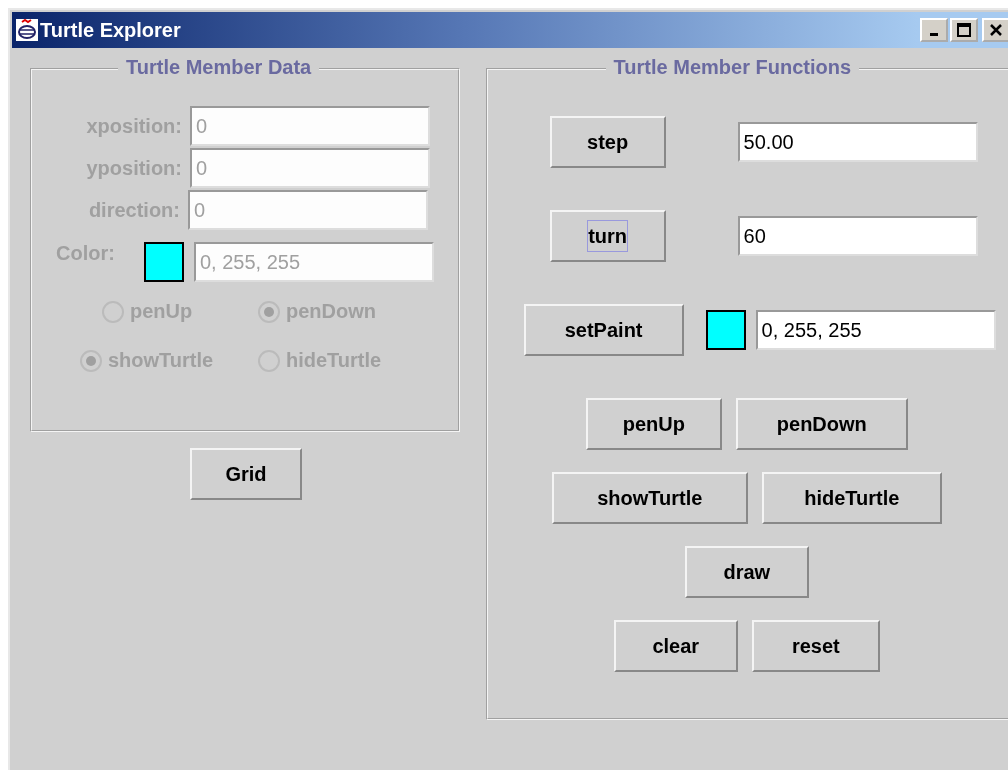 This screenshot has width=1008, height=770. I want to click on function-button: draw, so click(746, 572).